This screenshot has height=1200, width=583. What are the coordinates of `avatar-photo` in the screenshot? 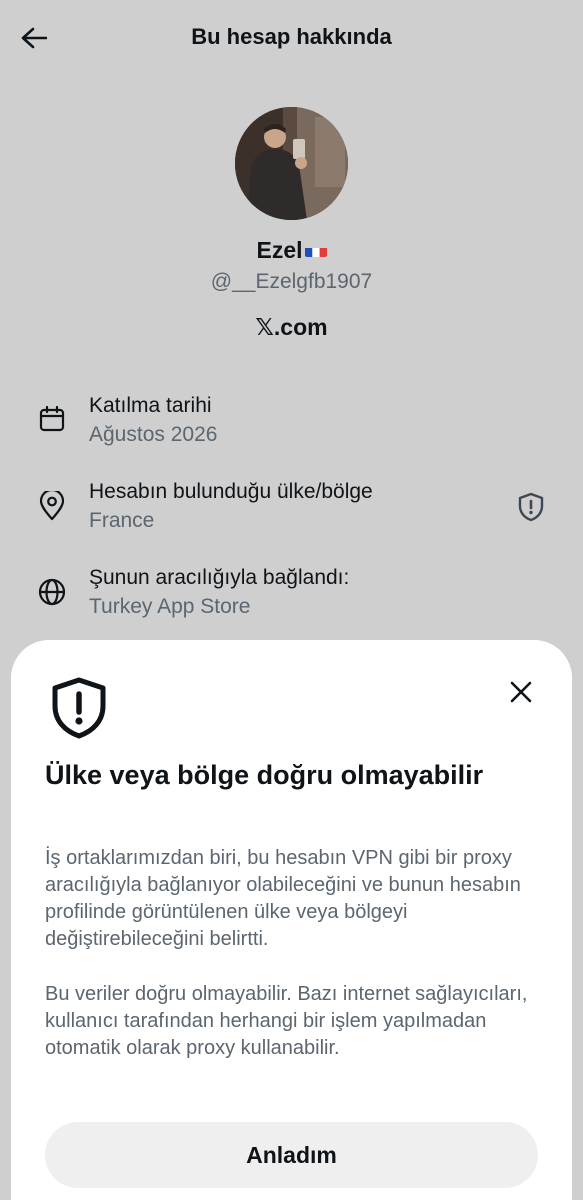 It's located at (291, 163).